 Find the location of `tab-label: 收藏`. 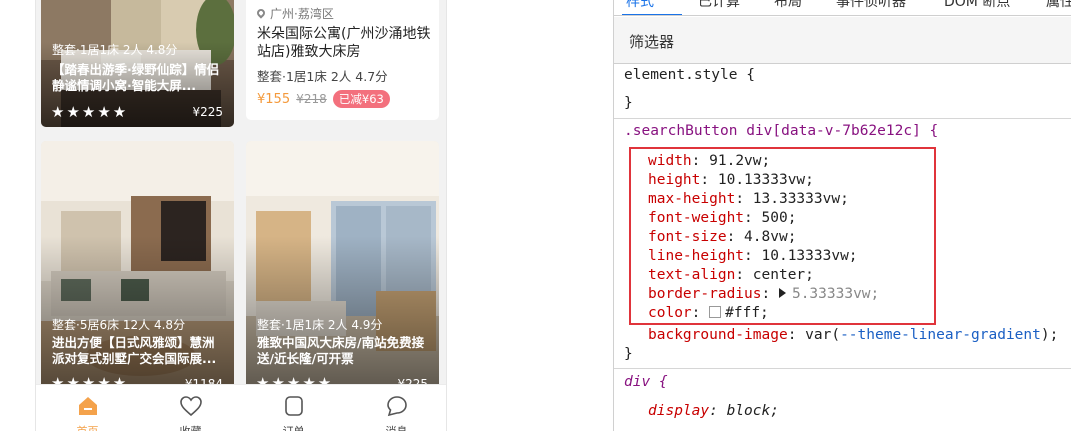

tab-label: 收藏 is located at coordinates (190, 427).